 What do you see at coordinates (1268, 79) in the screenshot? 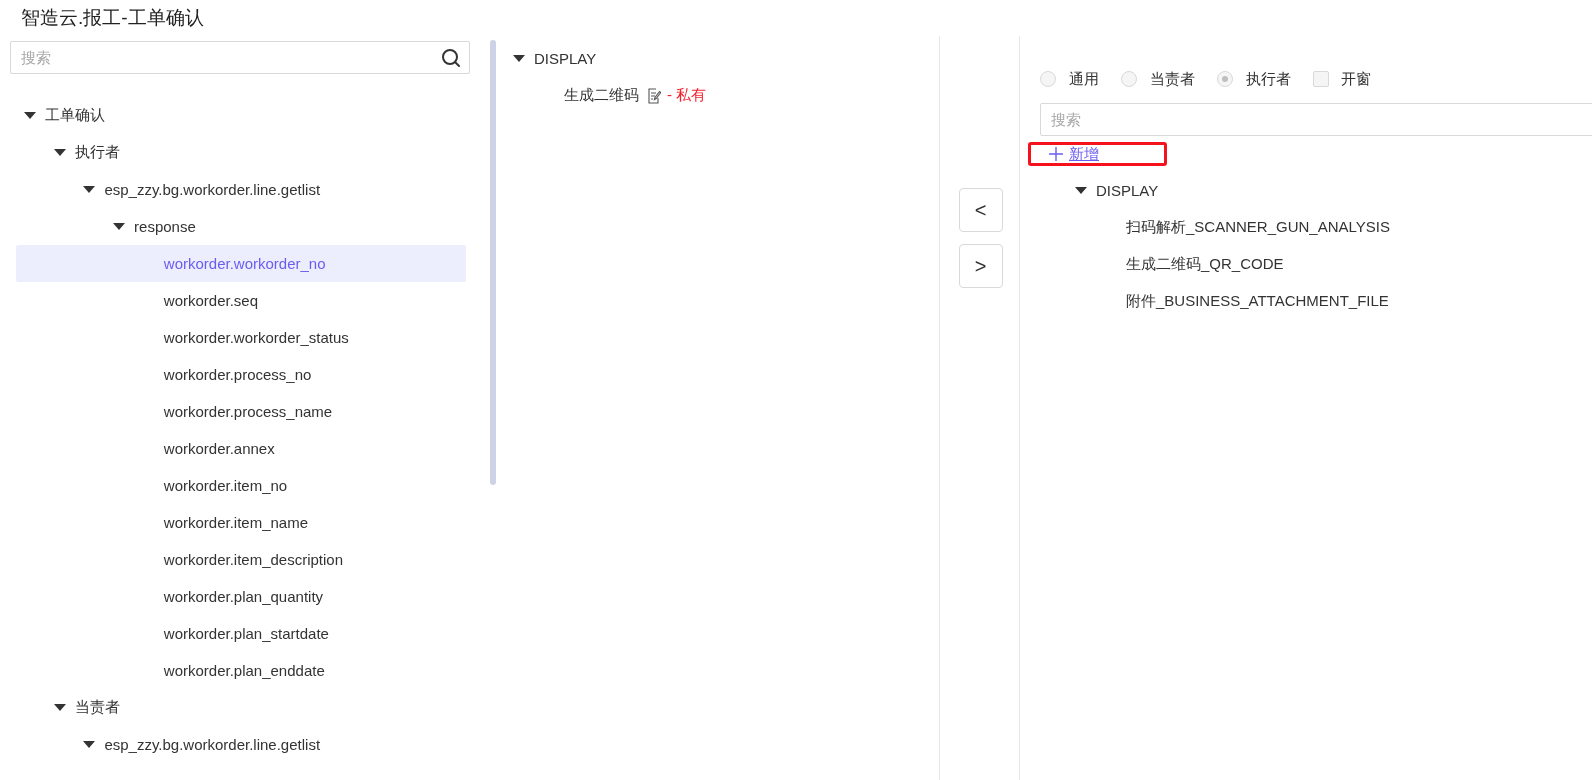
I see `option-label: 执行者` at bounding box center [1268, 79].